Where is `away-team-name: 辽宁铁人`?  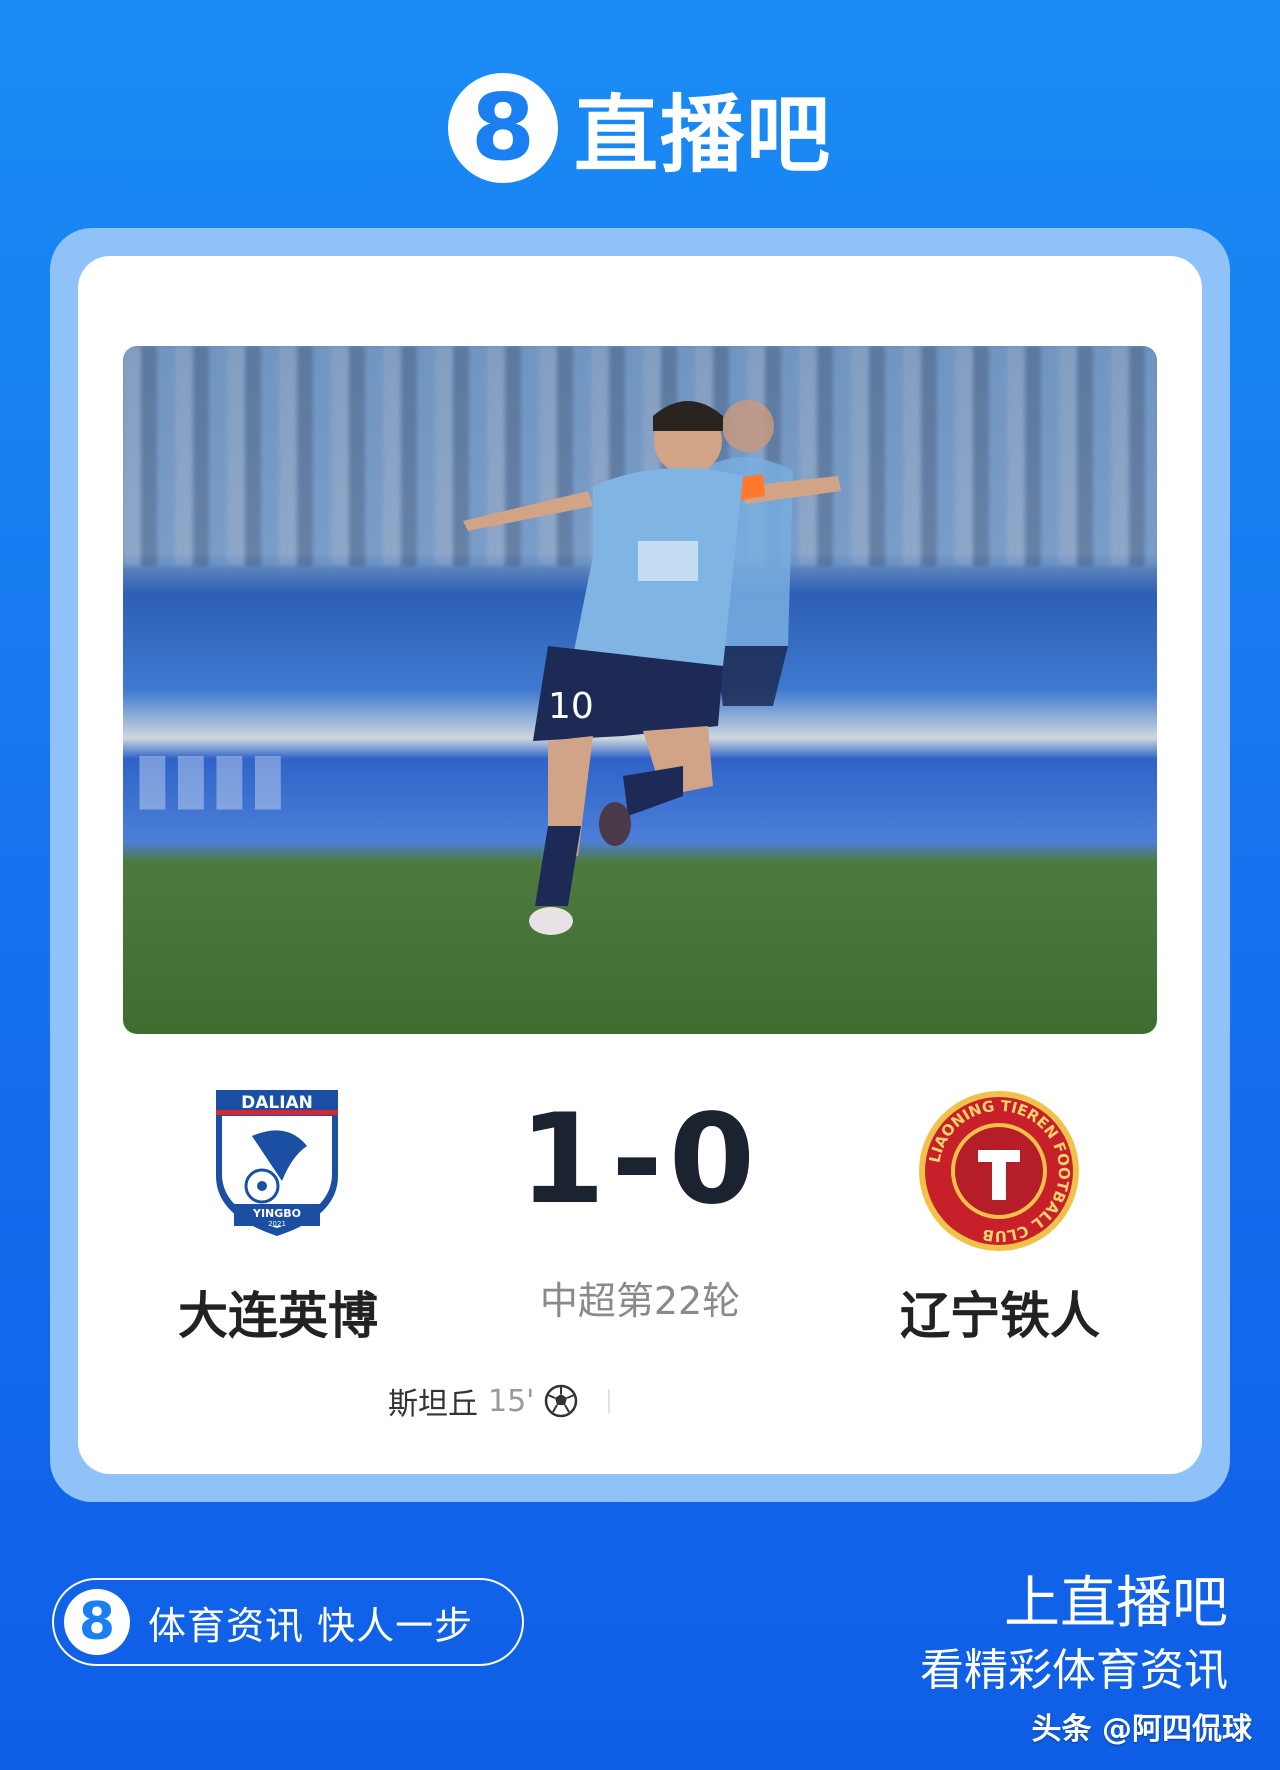 away-team-name: 辽宁铁人 is located at coordinates (1000, 1316).